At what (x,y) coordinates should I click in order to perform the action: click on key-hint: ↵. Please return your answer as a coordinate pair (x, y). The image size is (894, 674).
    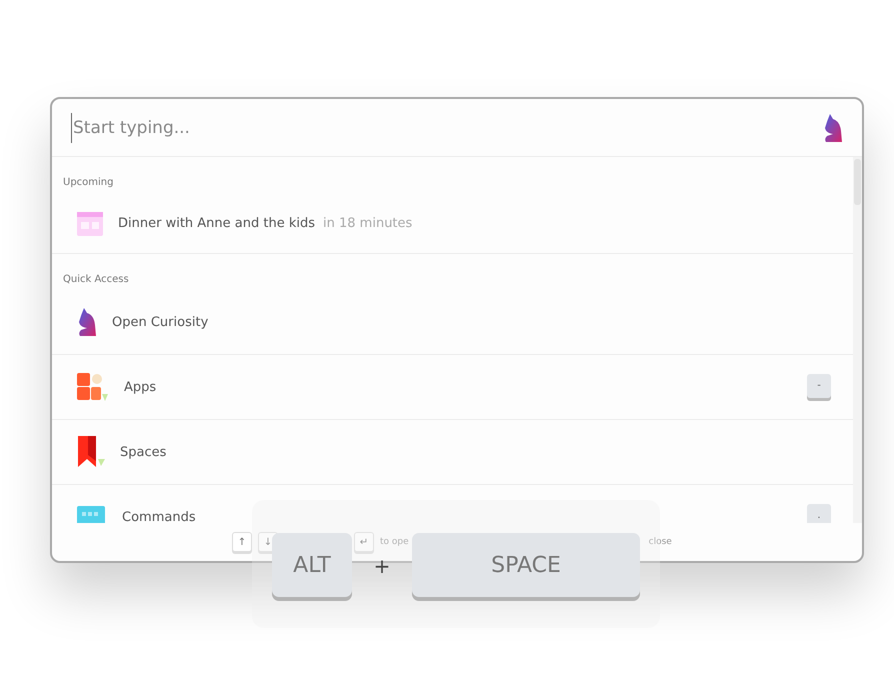
    Looking at the image, I should click on (364, 542).